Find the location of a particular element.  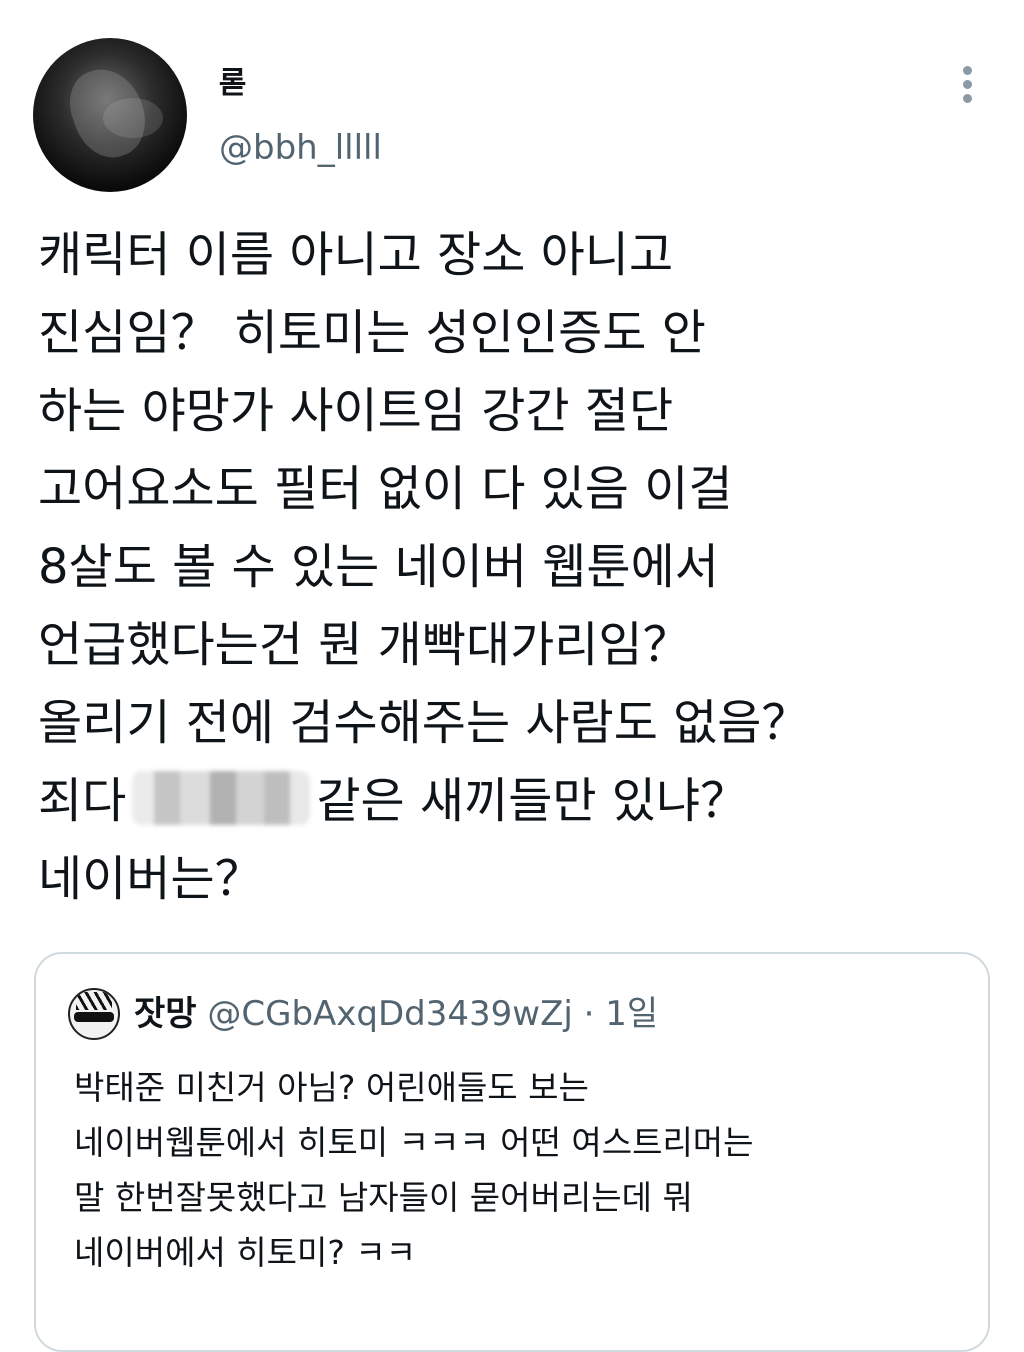

quote-display-name: 잣망 is located at coordinates (165, 1014).